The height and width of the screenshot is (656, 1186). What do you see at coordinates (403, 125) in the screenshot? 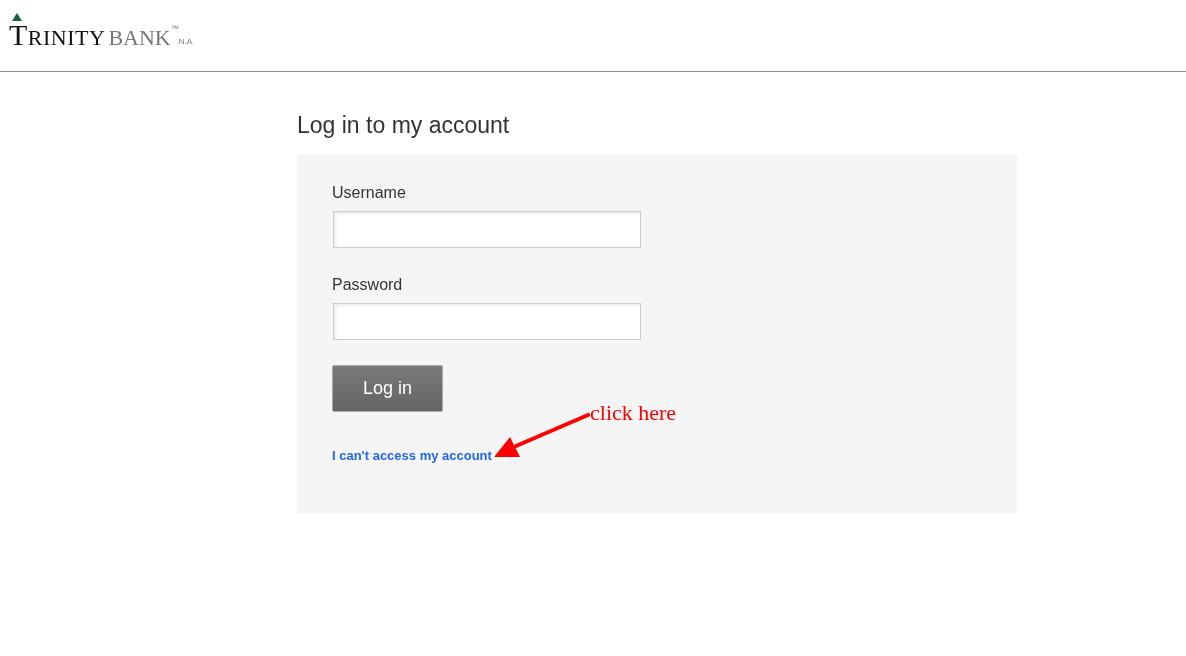
I see `page-title: Log in to my account` at bounding box center [403, 125].